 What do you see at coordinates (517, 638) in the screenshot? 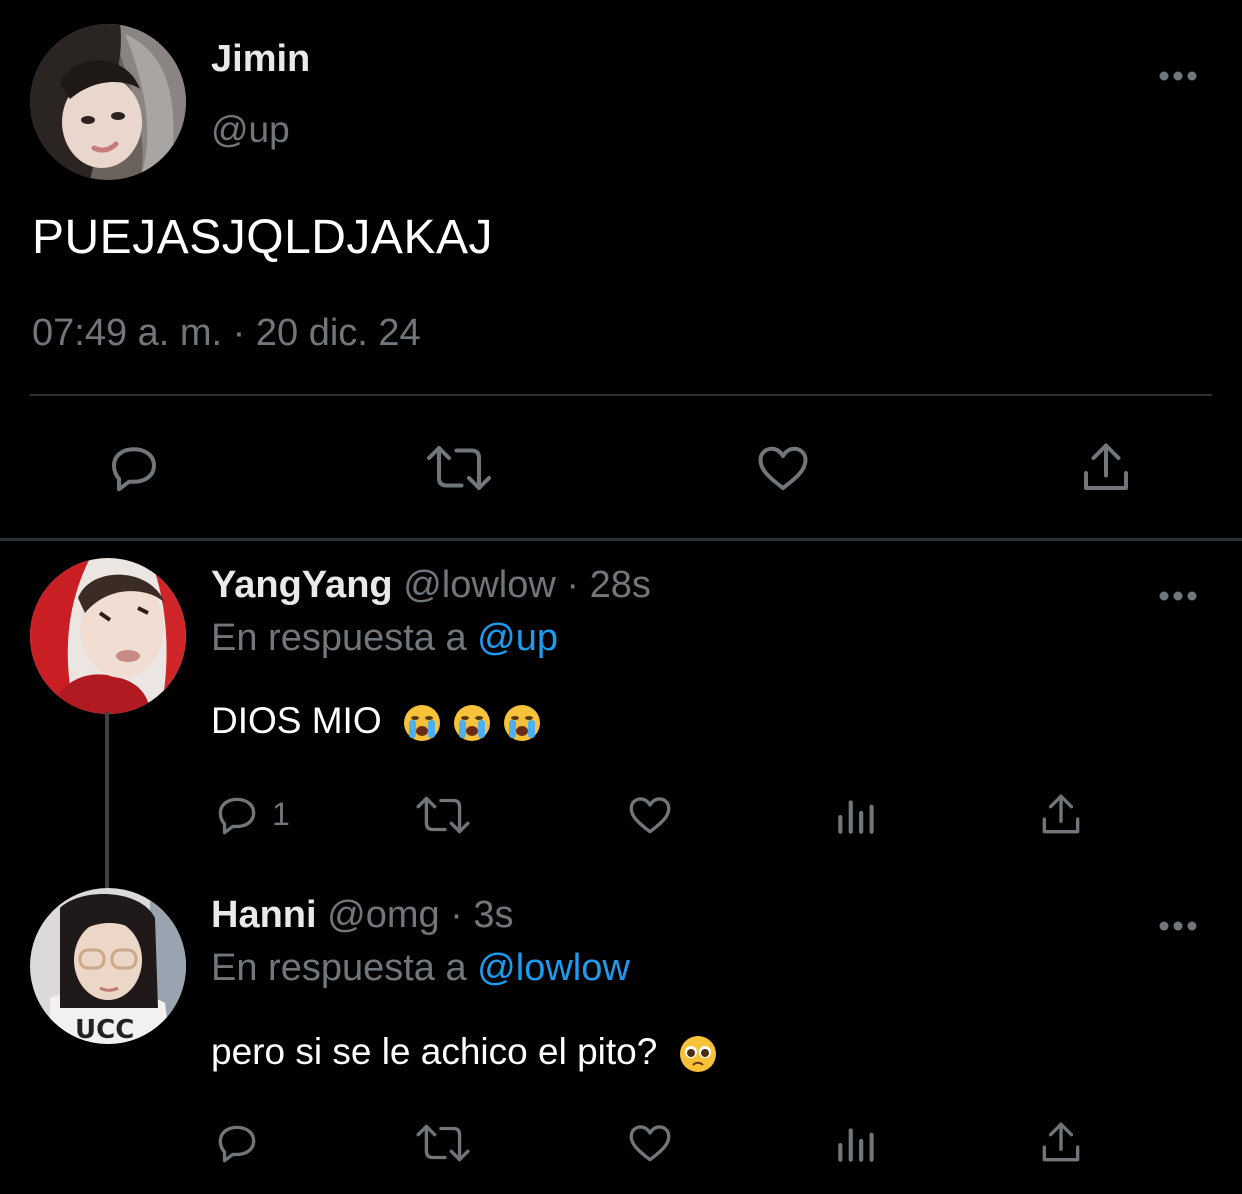
I see `mention-link: @up` at bounding box center [517, 638].